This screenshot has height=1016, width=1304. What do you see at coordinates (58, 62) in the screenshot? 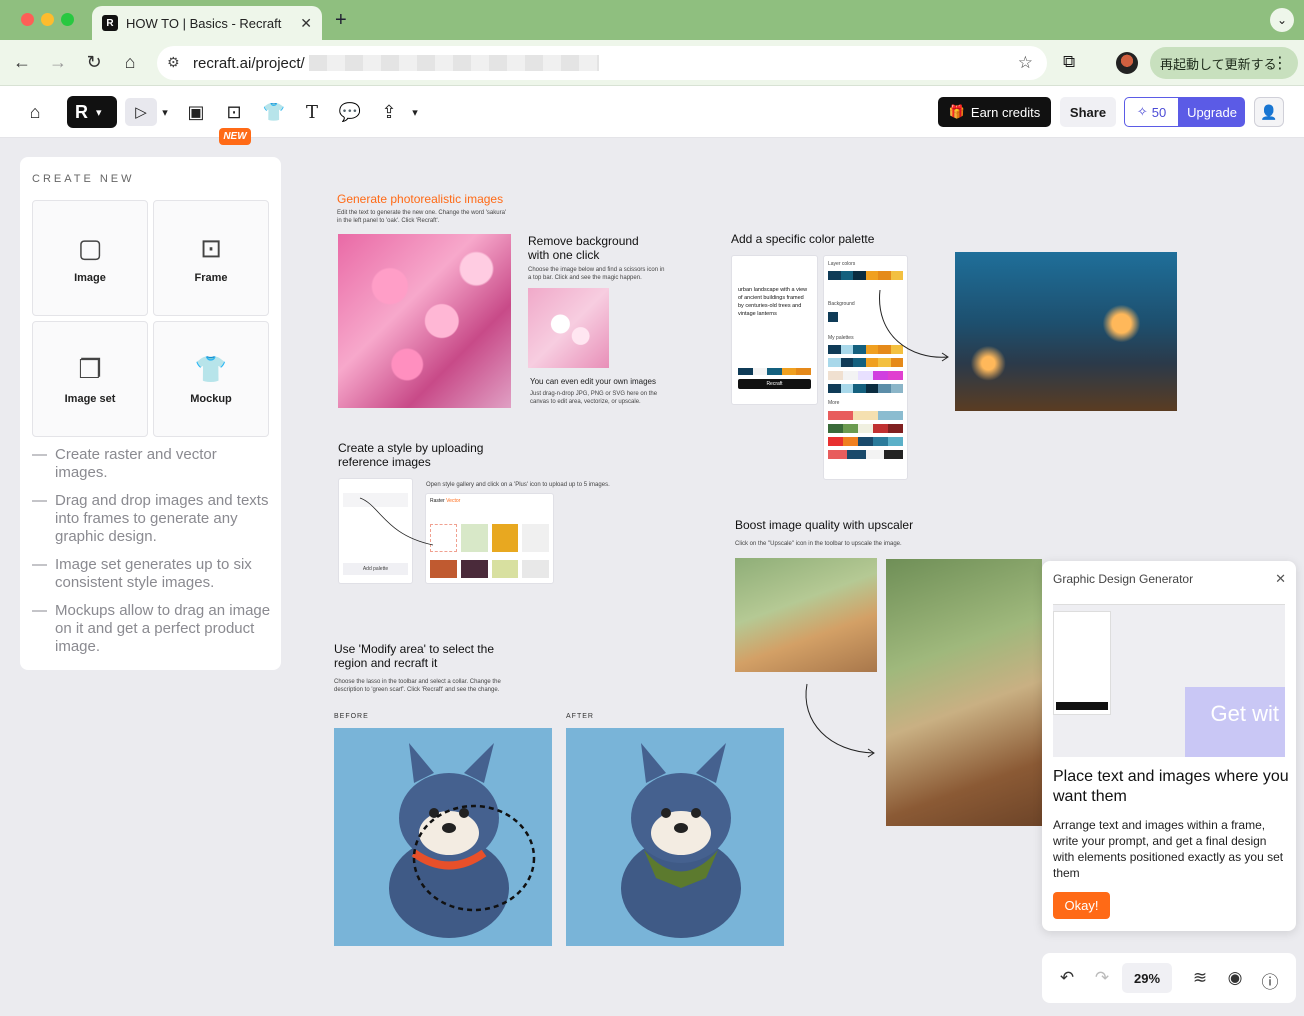
I see `forward-icon: →` at bounding box center [58, 62].